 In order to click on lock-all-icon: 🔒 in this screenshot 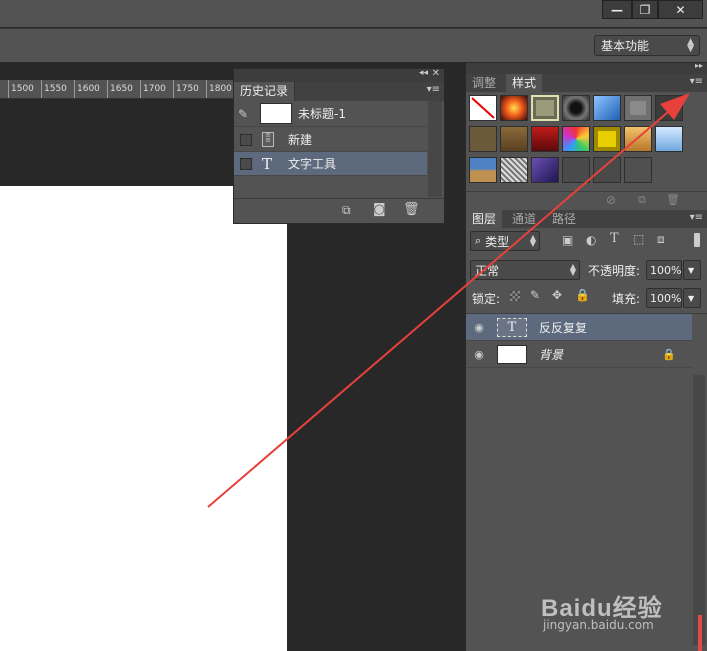, I will do `click(582, 295)`.